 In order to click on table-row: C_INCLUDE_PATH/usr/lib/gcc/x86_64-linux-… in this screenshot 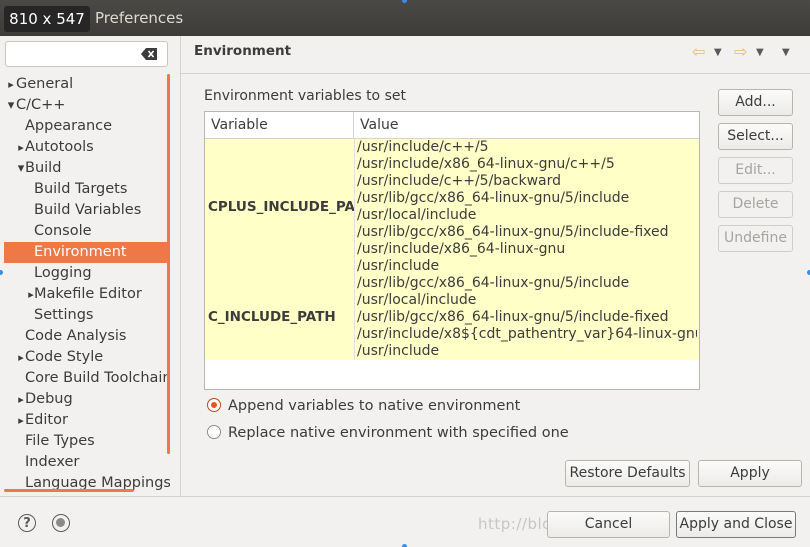, I will do `click(452, 317)`.